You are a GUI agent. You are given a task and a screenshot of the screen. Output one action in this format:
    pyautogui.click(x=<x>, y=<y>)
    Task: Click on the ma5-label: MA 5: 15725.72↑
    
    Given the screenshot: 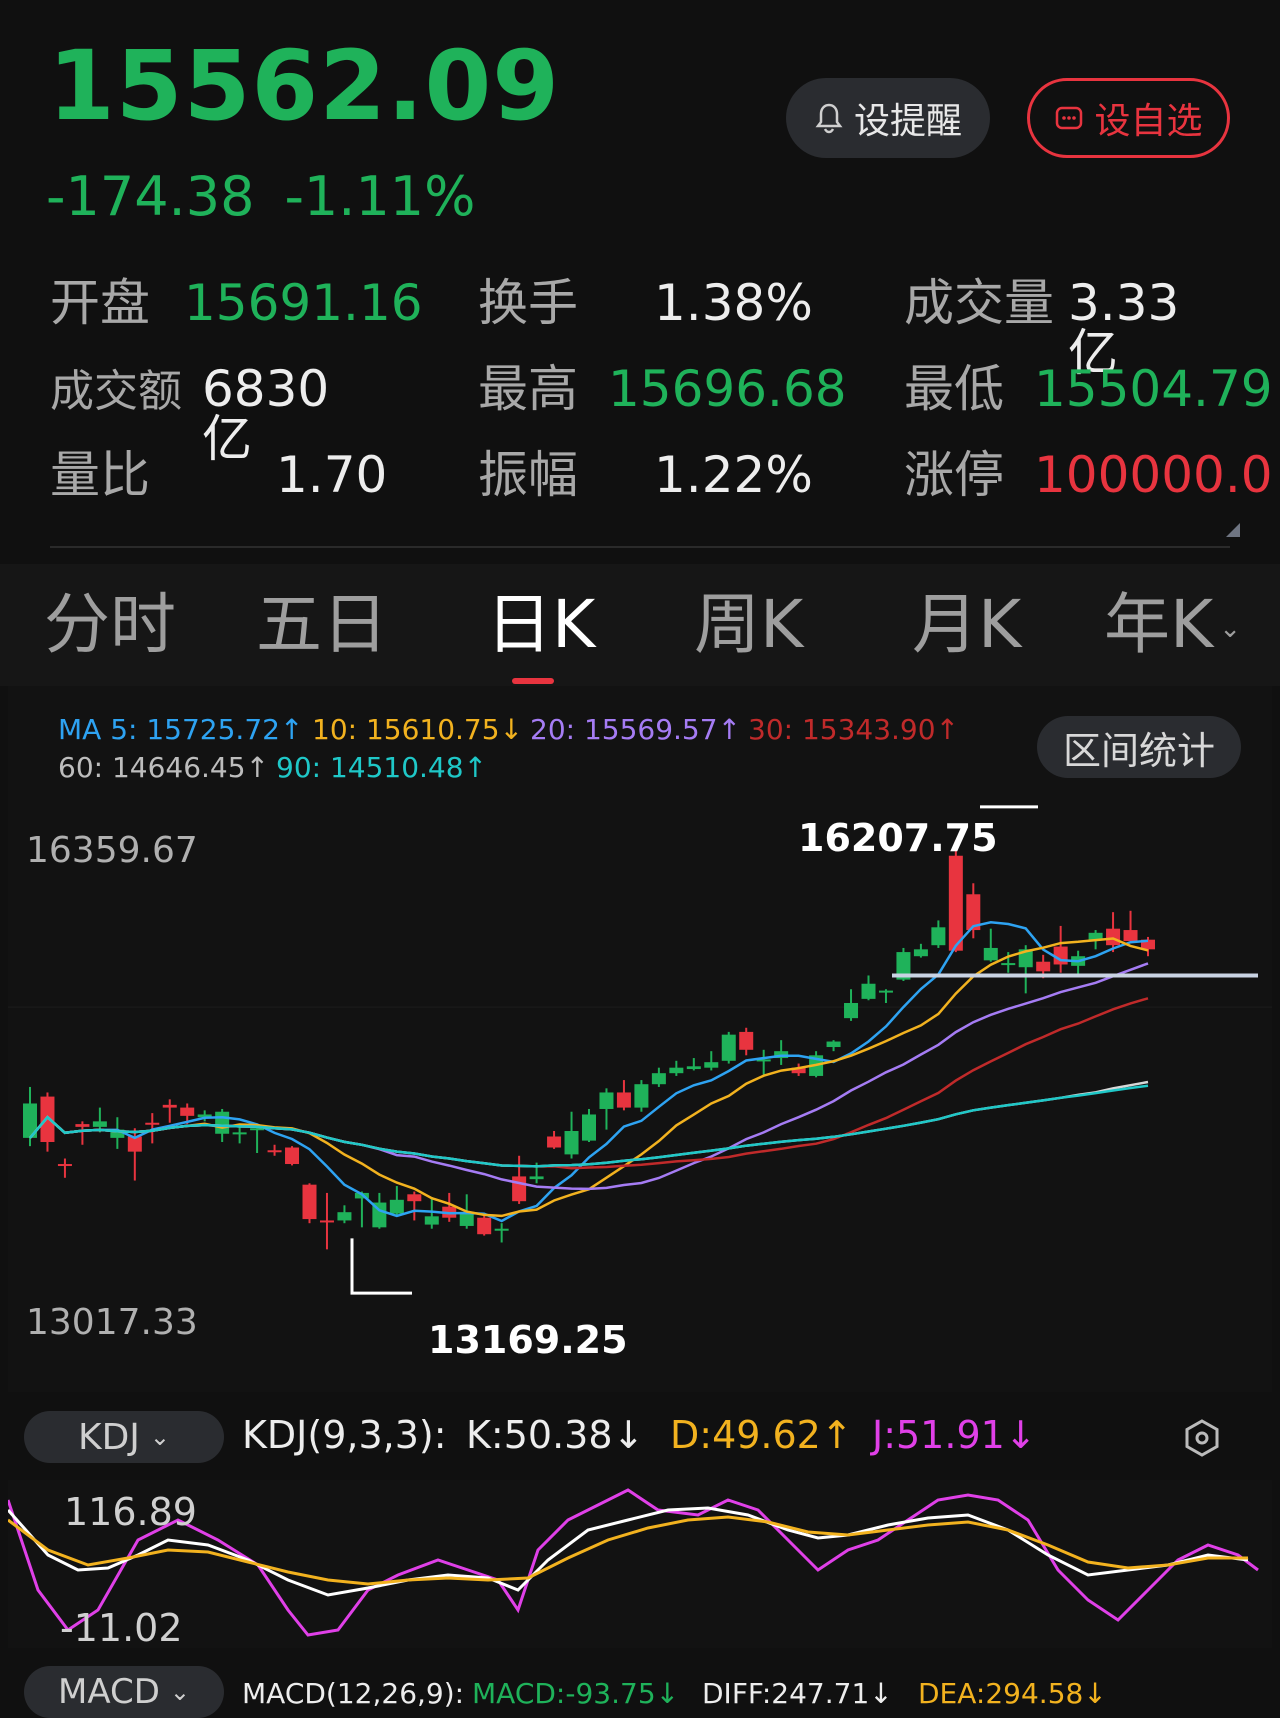 What is the action you would take?
    pyautogui.click(x=181, y=729)
    